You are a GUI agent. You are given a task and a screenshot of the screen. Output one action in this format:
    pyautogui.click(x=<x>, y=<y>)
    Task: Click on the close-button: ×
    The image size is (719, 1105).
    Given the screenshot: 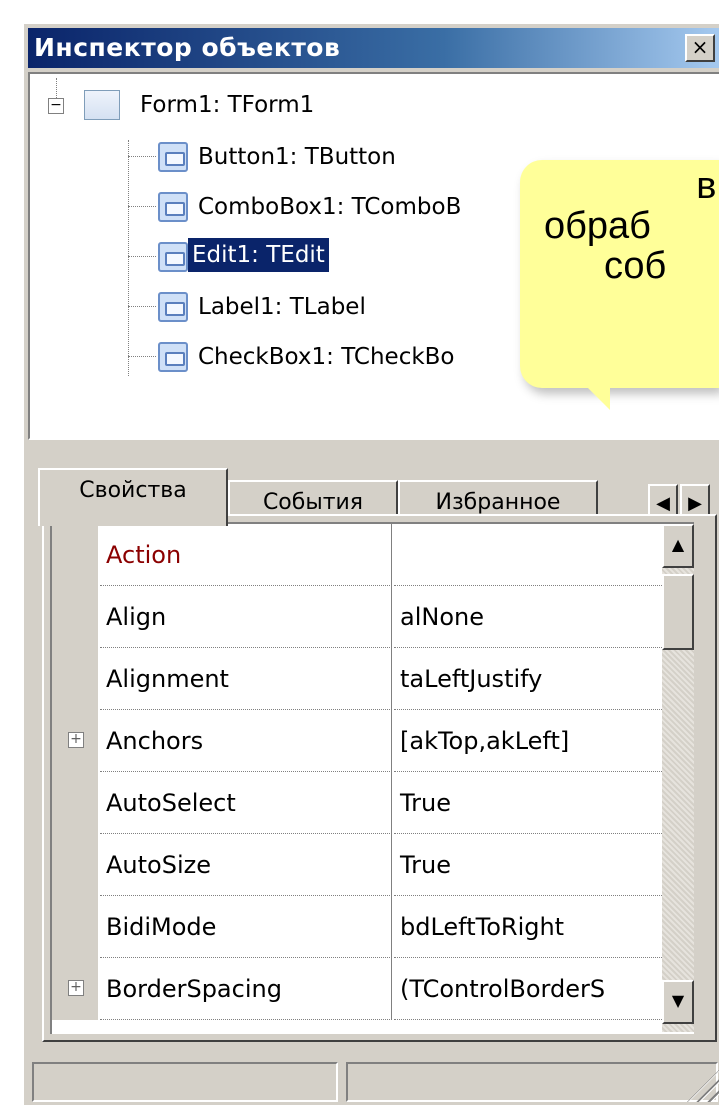 What is the action you would take?
    pyautogui.click(x=700, y=48)
    